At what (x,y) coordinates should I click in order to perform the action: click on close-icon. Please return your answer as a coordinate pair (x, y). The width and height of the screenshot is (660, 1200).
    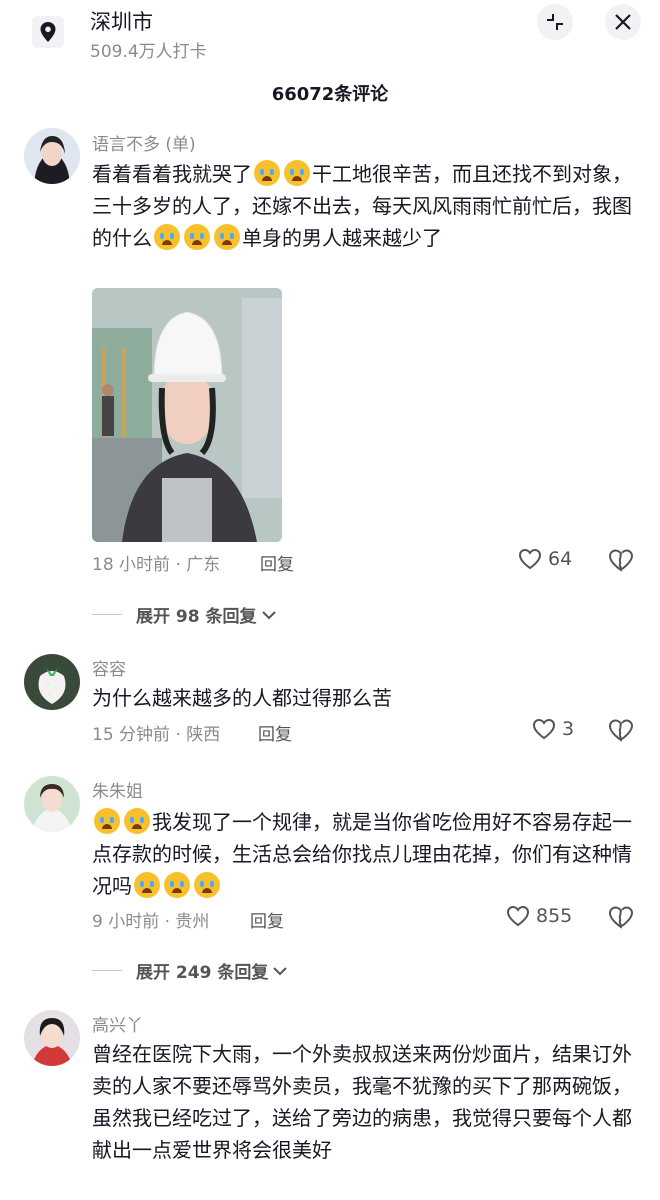
    Looking at the image, I should click on (623, 22).